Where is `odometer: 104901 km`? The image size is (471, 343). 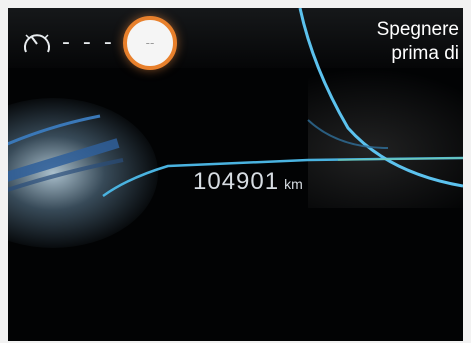
odometer: 104901 km is located at coordinates (248, 182).